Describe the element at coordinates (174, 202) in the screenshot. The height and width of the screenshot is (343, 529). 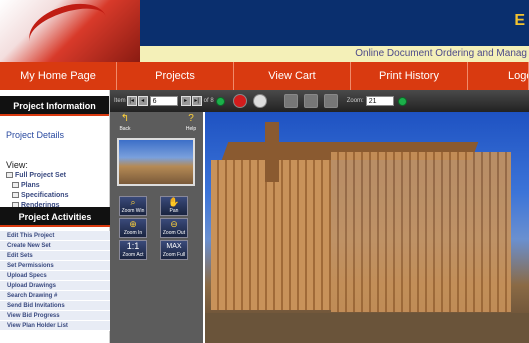
I see `hand-icon: ✋` at that location.